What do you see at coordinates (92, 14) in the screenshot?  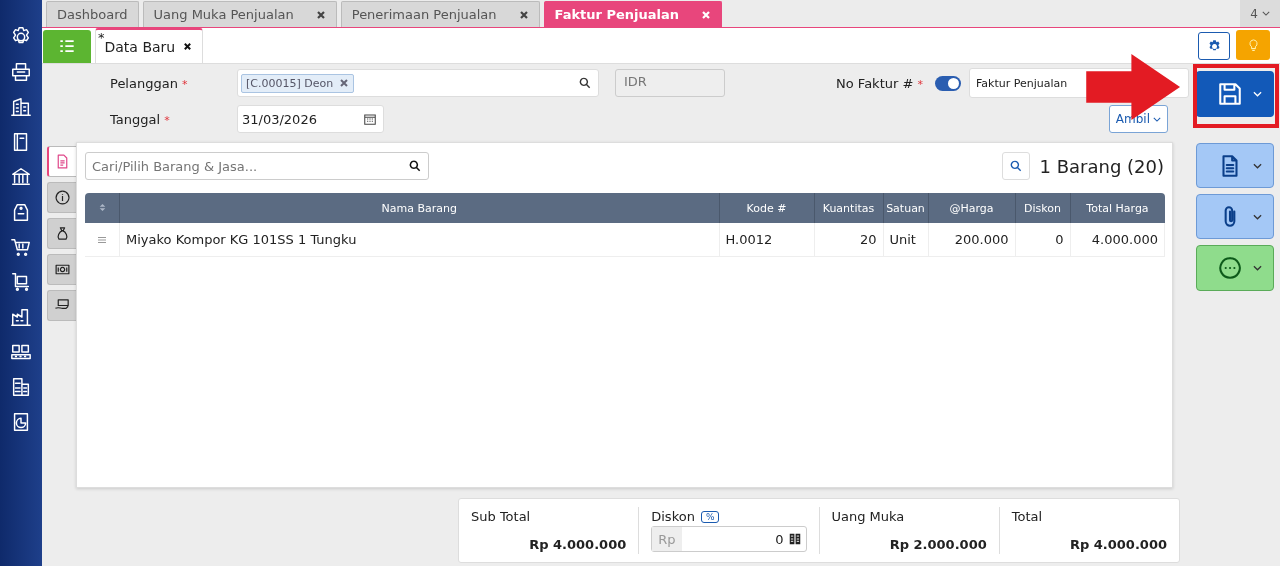 I see `module-tab: Dashboard` at bounding box center [92, 14].